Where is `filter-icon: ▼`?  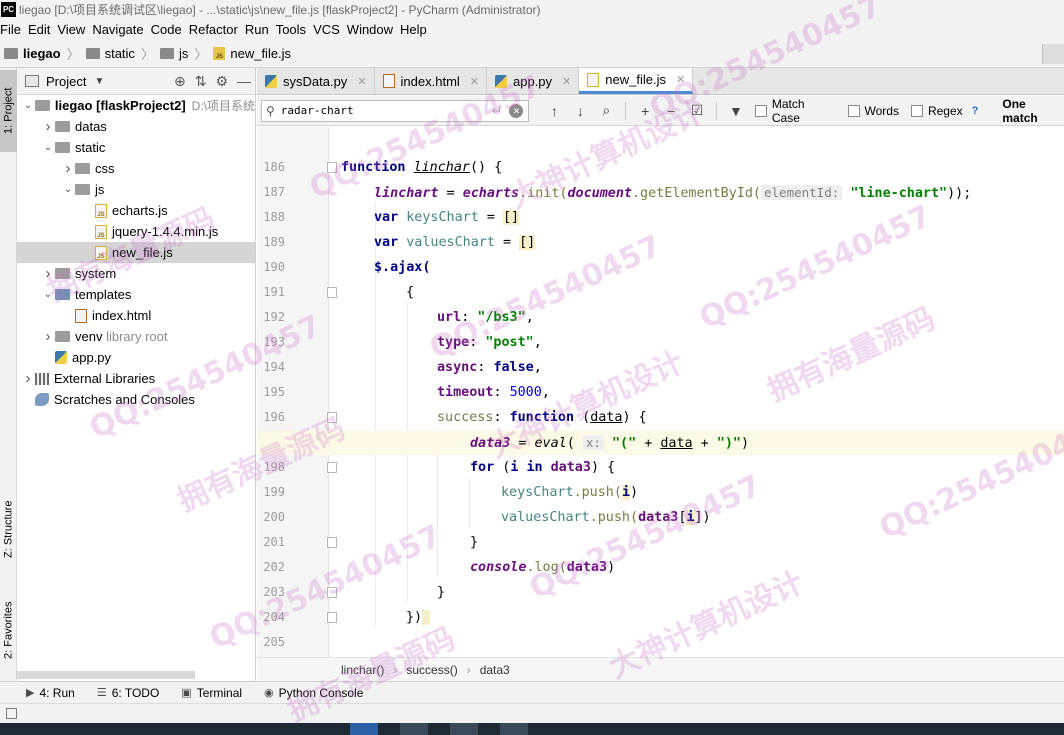
filter-icon: ▼ is located at coordinates (736, 111).